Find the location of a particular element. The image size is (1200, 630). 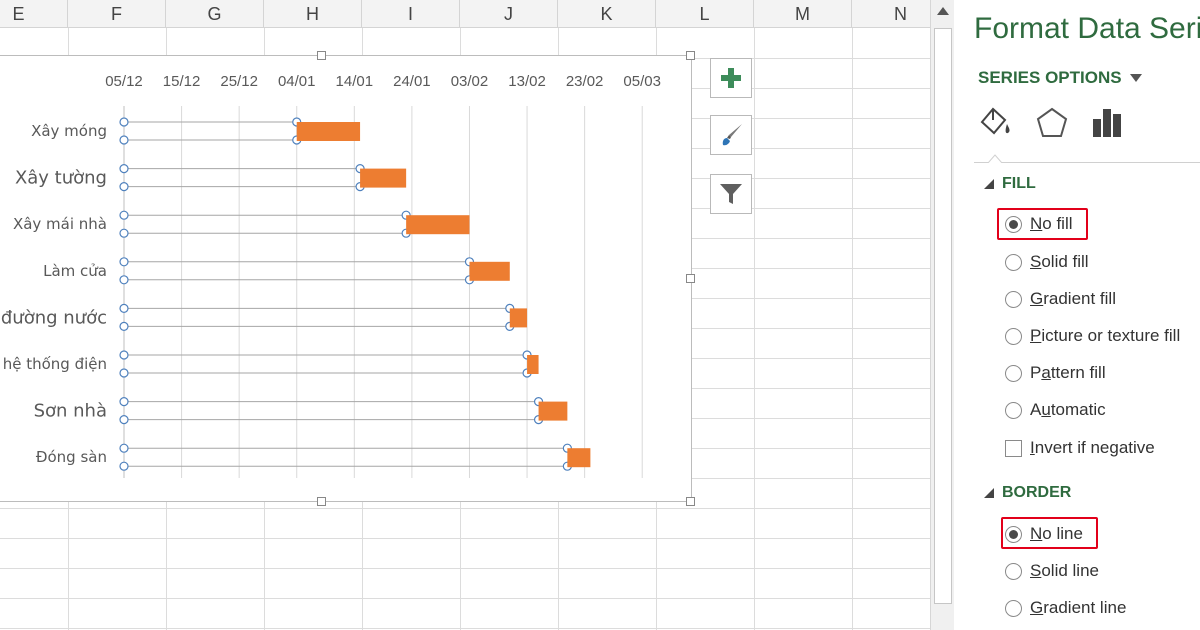

scroll-up-button is located at coordinates (943, 11).